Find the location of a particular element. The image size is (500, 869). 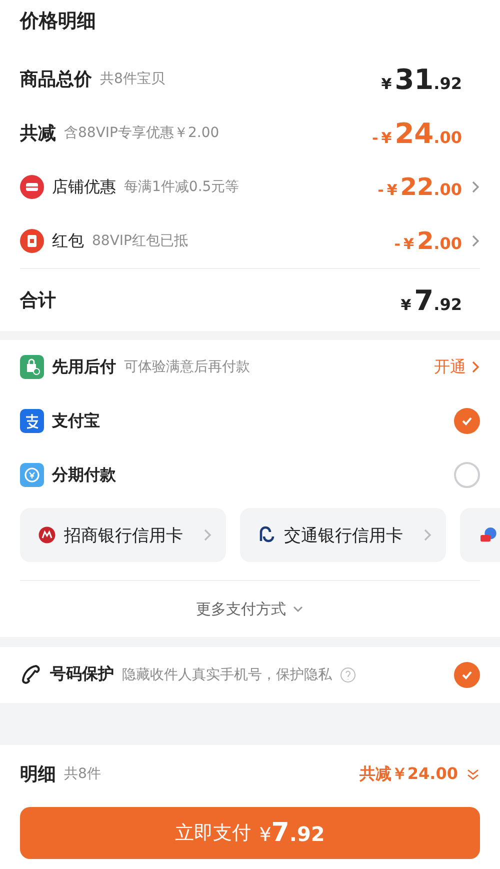

row-note: 每满1件减0.5元等 is located at coordinates (182, 187).